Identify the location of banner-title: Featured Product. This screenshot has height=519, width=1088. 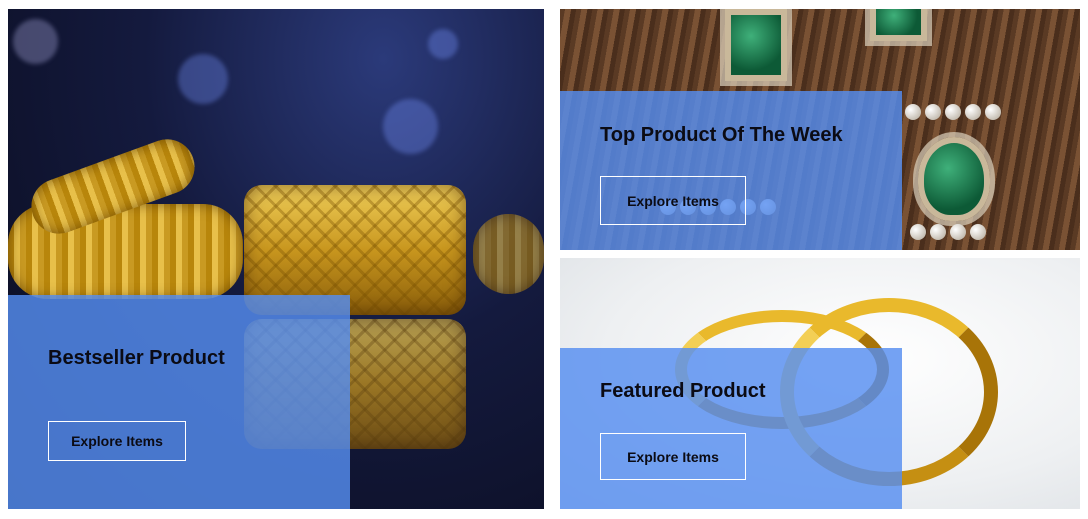
(683, 391).